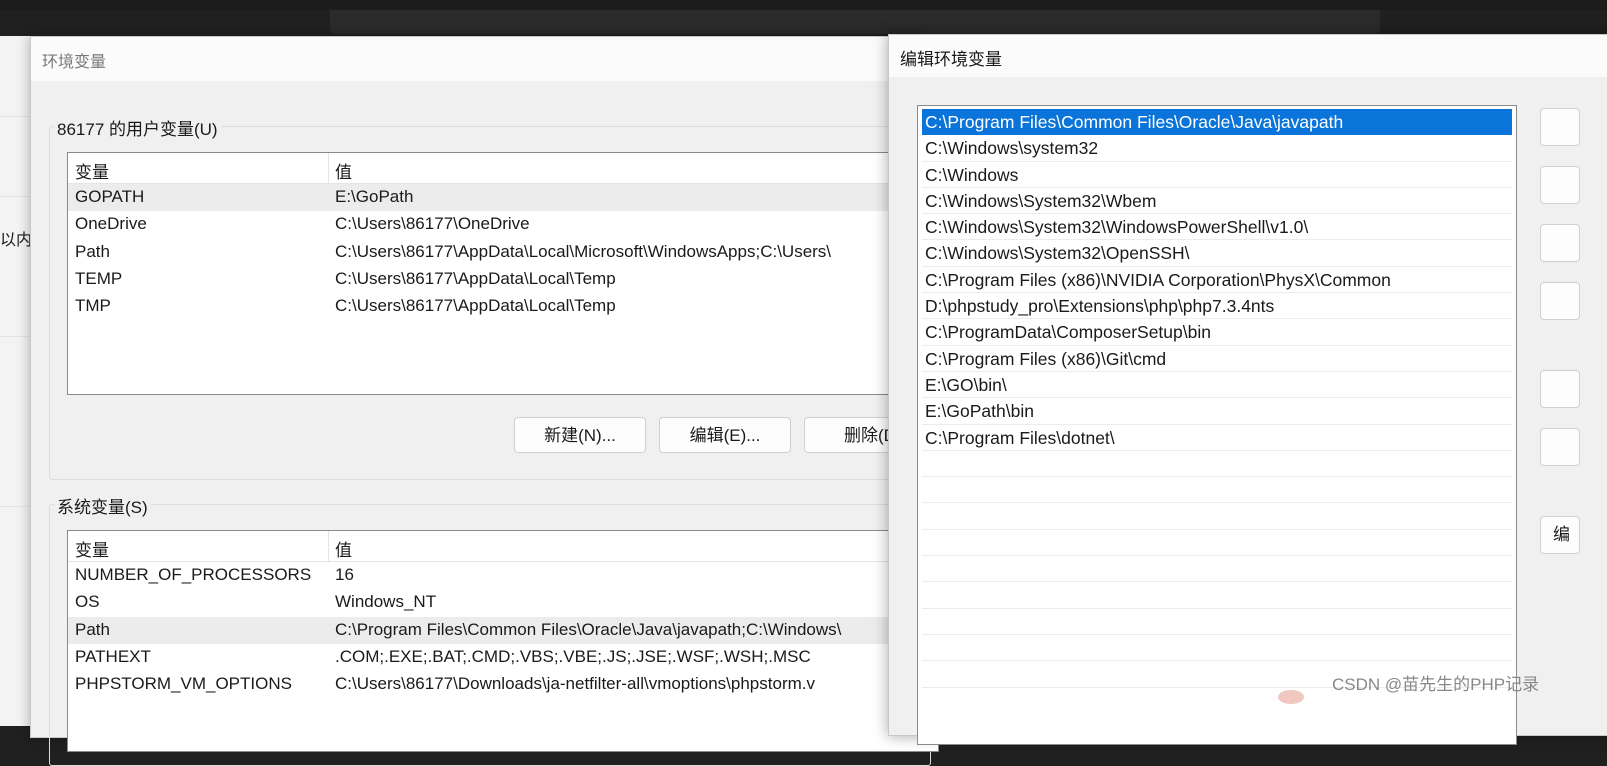 The width and height of the screenshot is (1607, 766). What do you see at coordinates (1248, 56) in the screenshot?
I see `title-bar: 编辑环境变量` at bounding box center [1248, 56].